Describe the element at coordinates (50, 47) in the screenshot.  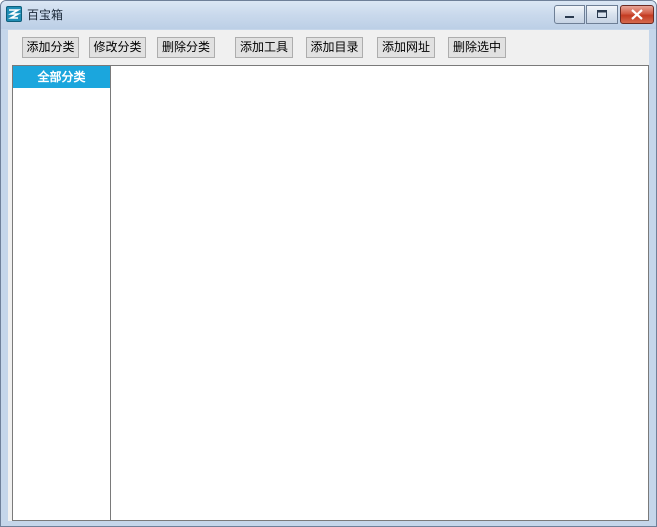
I see `add-category-button: 添加分类` at that location.